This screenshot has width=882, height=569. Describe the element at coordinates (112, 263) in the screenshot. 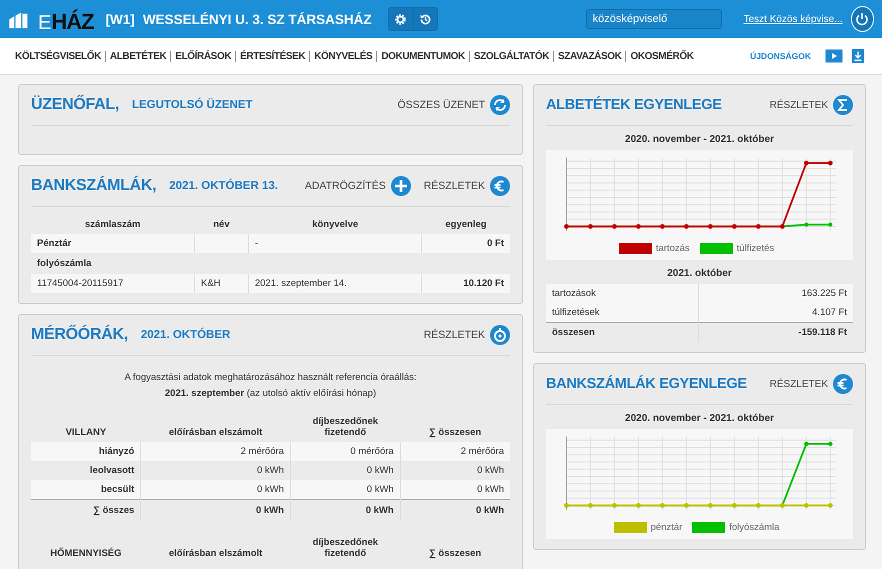

I see `group-row-label: folyószámla` at that location.